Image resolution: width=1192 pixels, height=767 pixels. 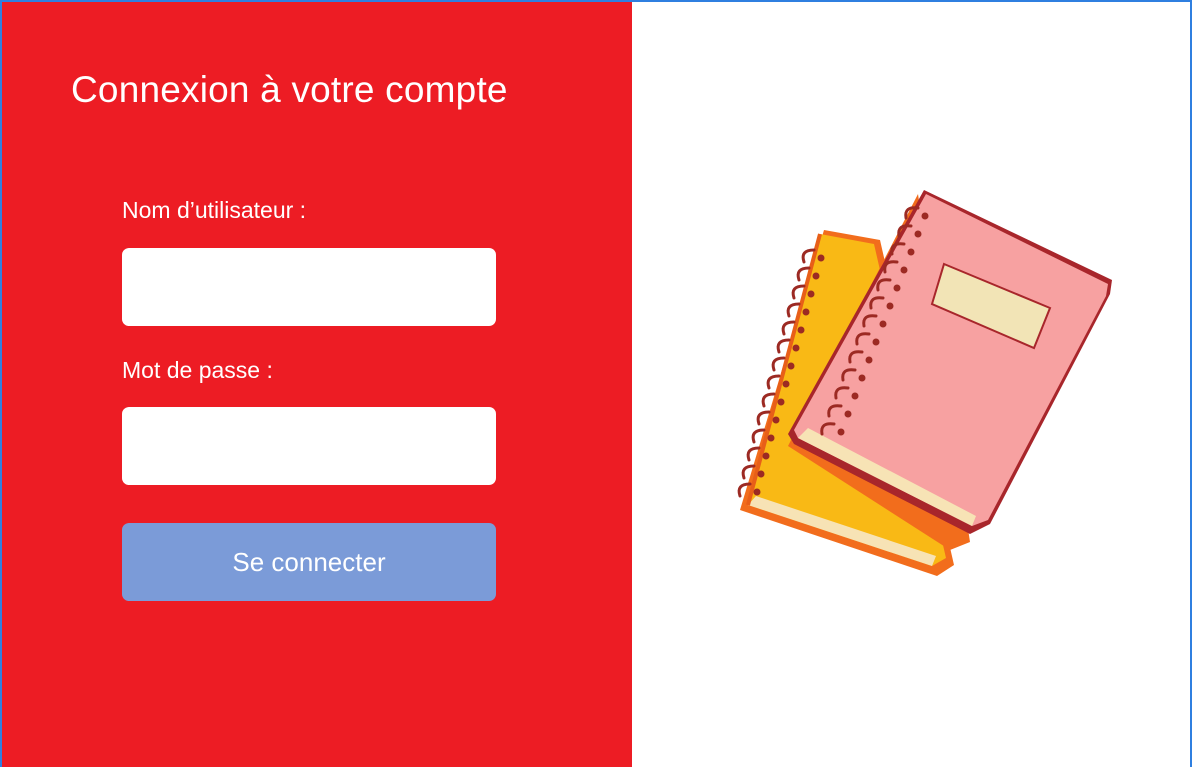 I want to click on username-label: Nom d’utilisateur :, so click(x=214, y=210).